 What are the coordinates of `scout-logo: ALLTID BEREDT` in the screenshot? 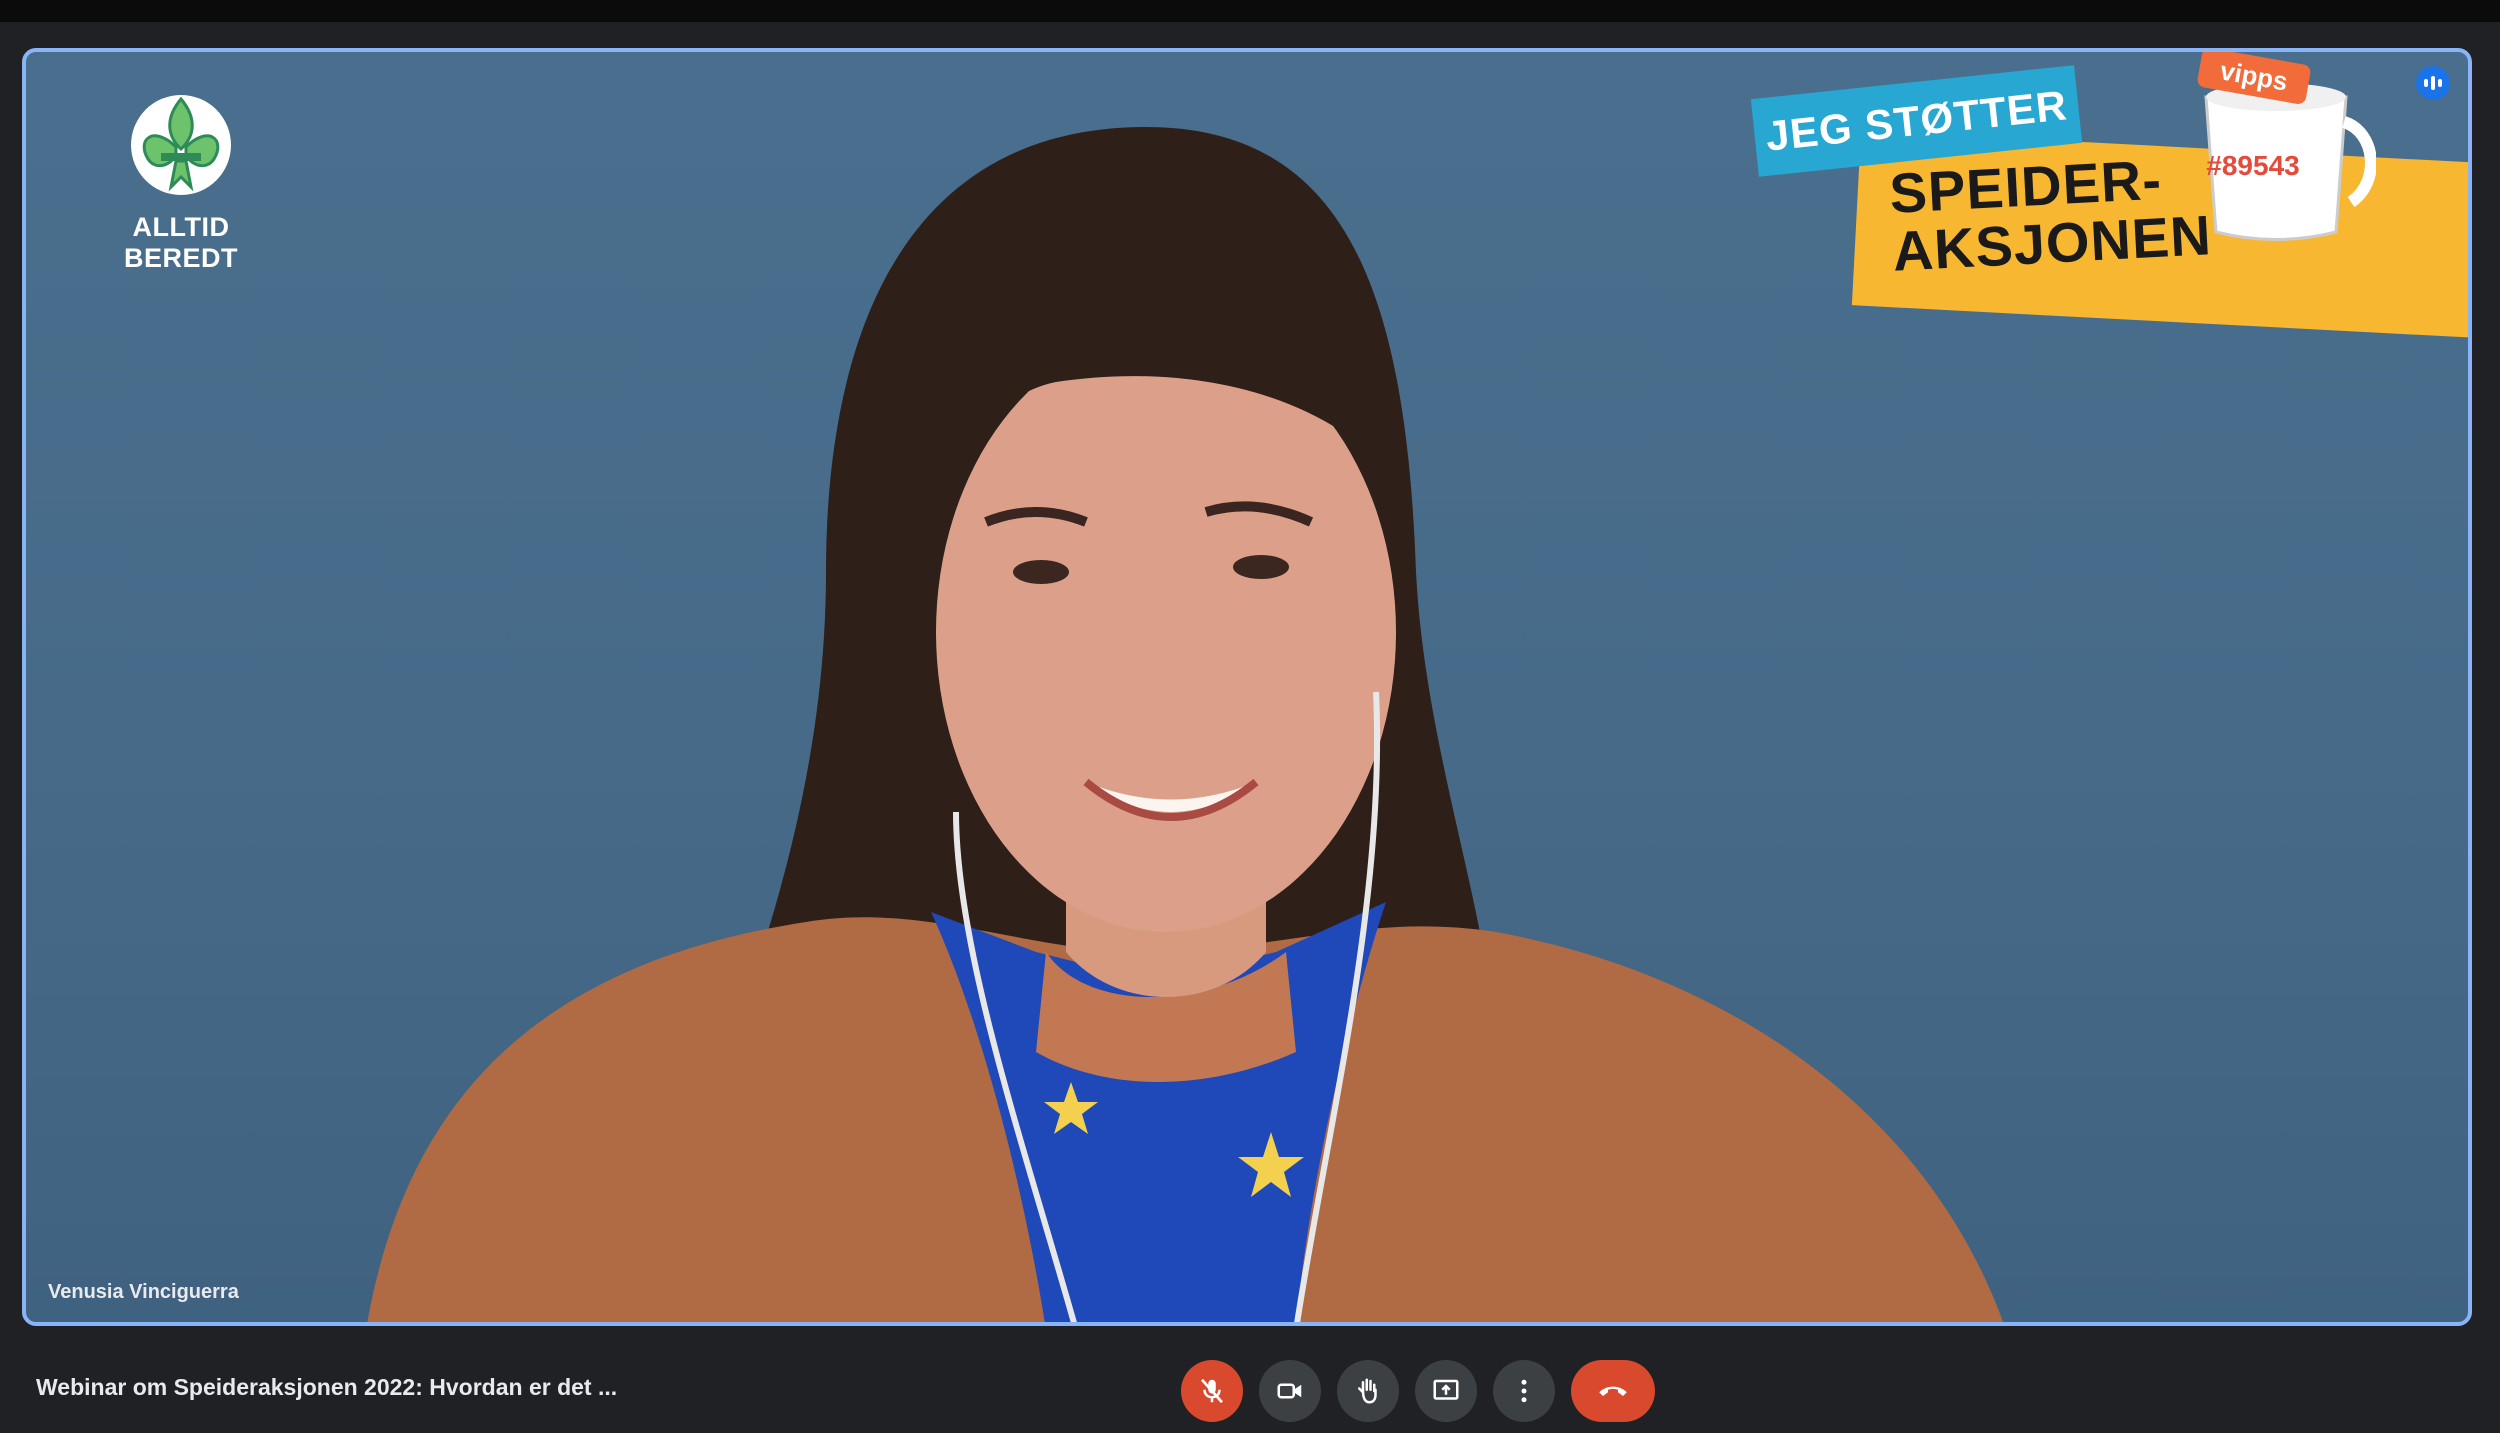 It's located at (181, 180).